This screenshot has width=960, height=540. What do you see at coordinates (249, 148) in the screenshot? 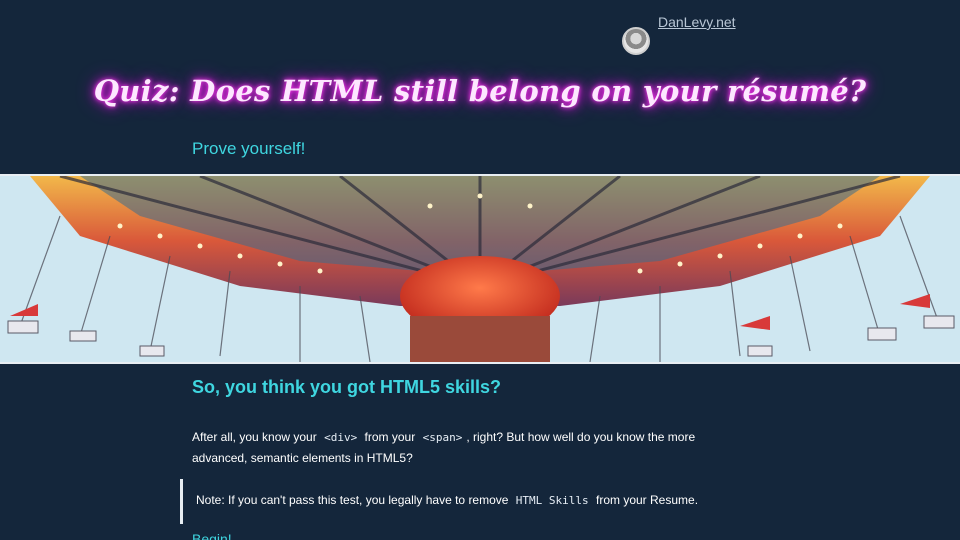
I see `page-subtitle: Prove yourself!` at bounding box center [249, 148].